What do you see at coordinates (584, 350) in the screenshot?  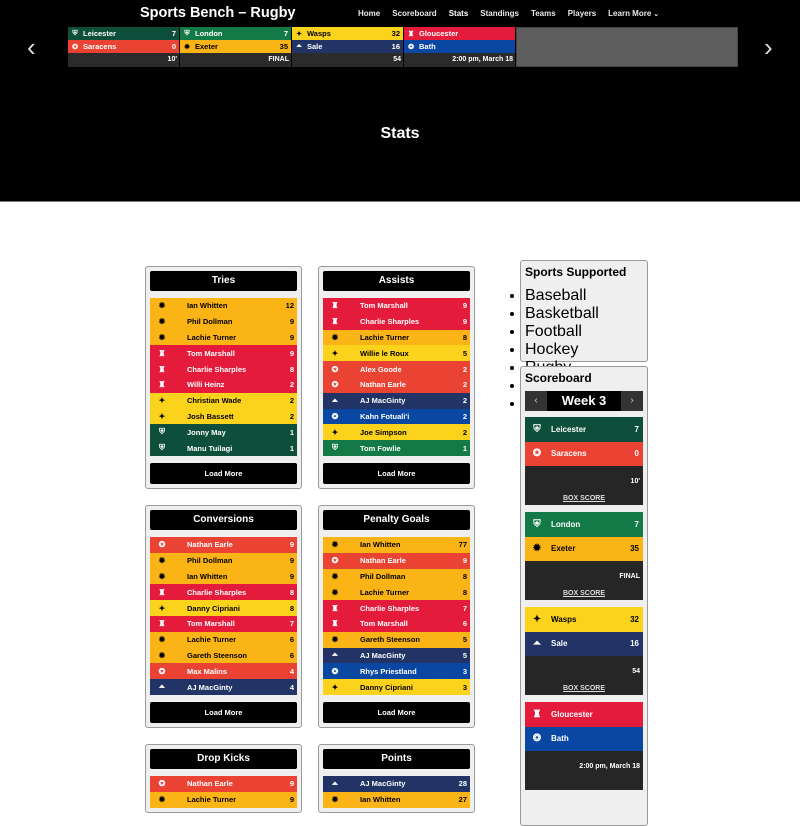 I see `sport-item: Hockey` at bounding box center [584, 350].